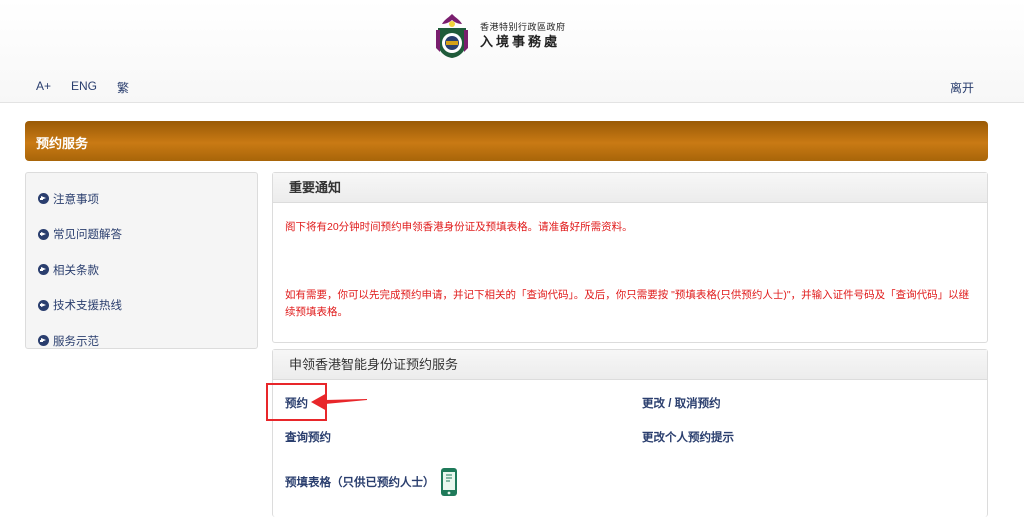 The image size is (1024, 517). What do you see at coordinates (141, 341) in the screenshot?
I see `sidebar-item-demo: 服务示范` at bounding box center [141, 341].